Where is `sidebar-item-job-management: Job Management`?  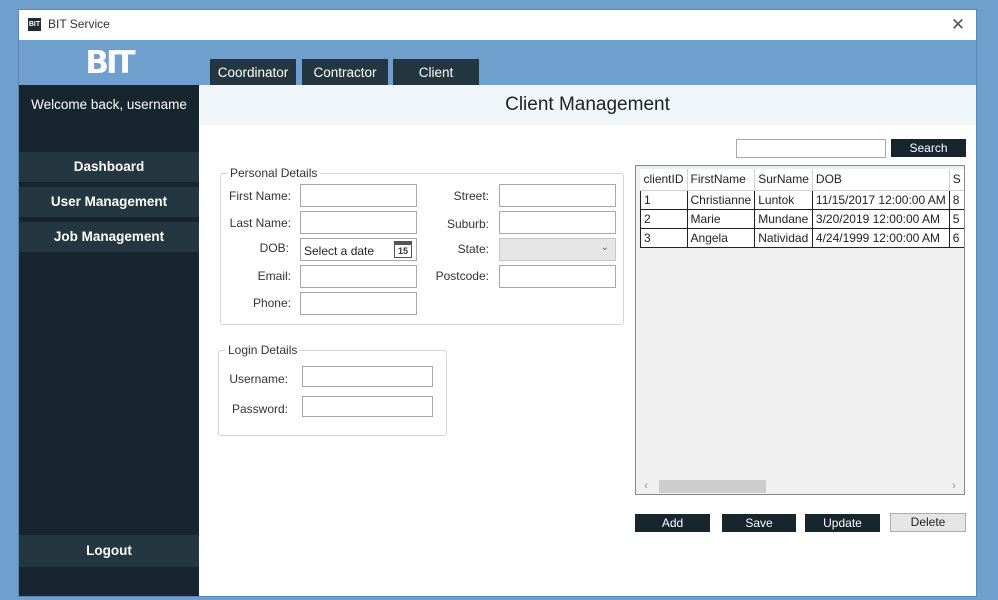
sidebar-item-job-management: Job Management is located at coordinates (109, 237).